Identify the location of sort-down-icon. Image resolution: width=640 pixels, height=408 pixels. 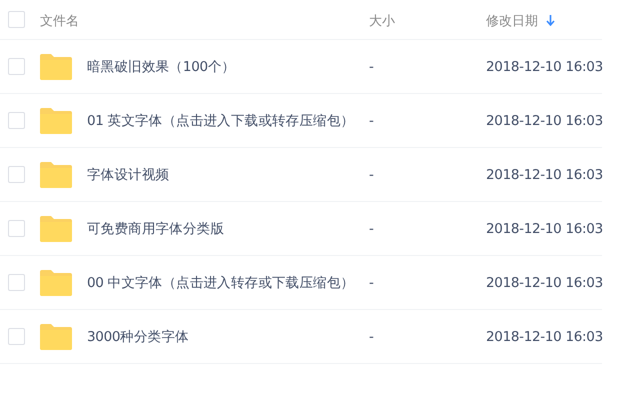
(550, 20).